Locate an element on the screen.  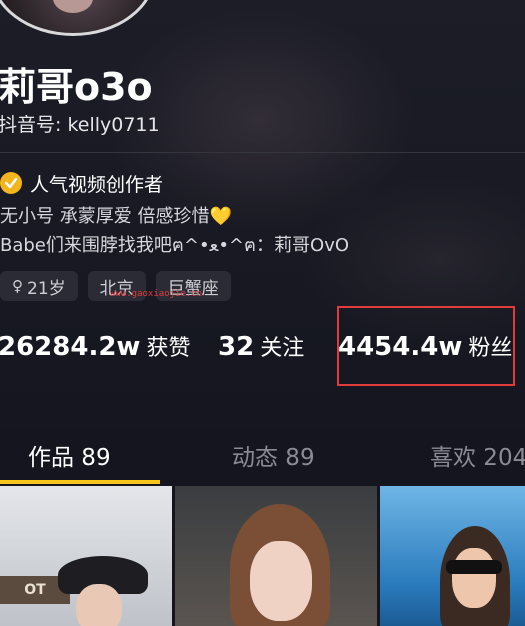
douyin-id: 抖音号: kelly0711 is located at coordinates (80, 125).